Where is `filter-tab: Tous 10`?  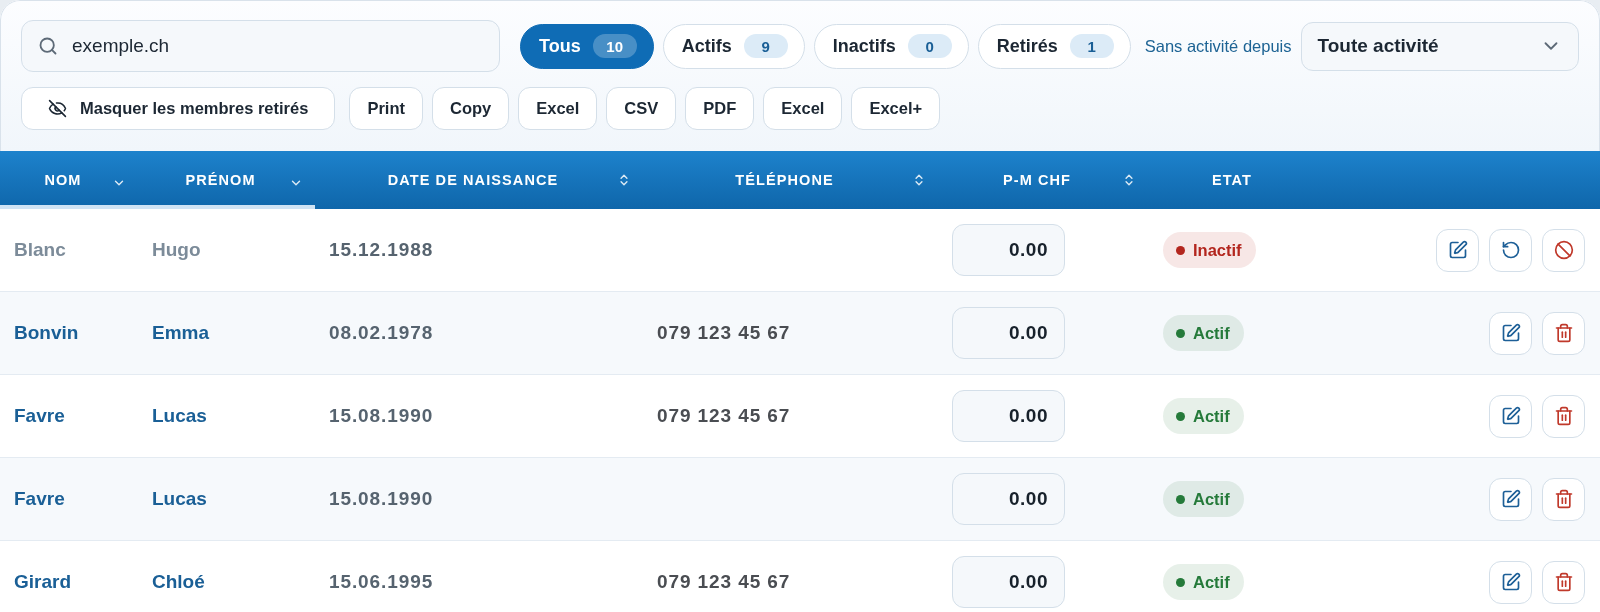 filter-tab: Tous 10 is located at coordinates (587, 46).